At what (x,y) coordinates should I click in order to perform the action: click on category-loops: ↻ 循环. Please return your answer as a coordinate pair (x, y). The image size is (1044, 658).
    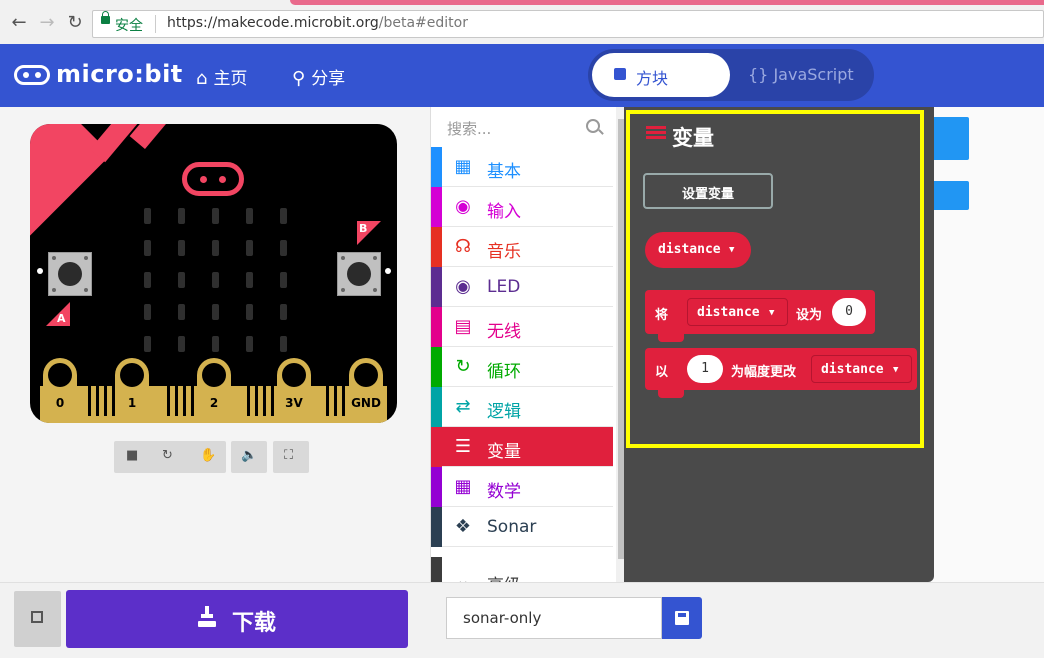
    Looking at the image, I should click on (522, 367).